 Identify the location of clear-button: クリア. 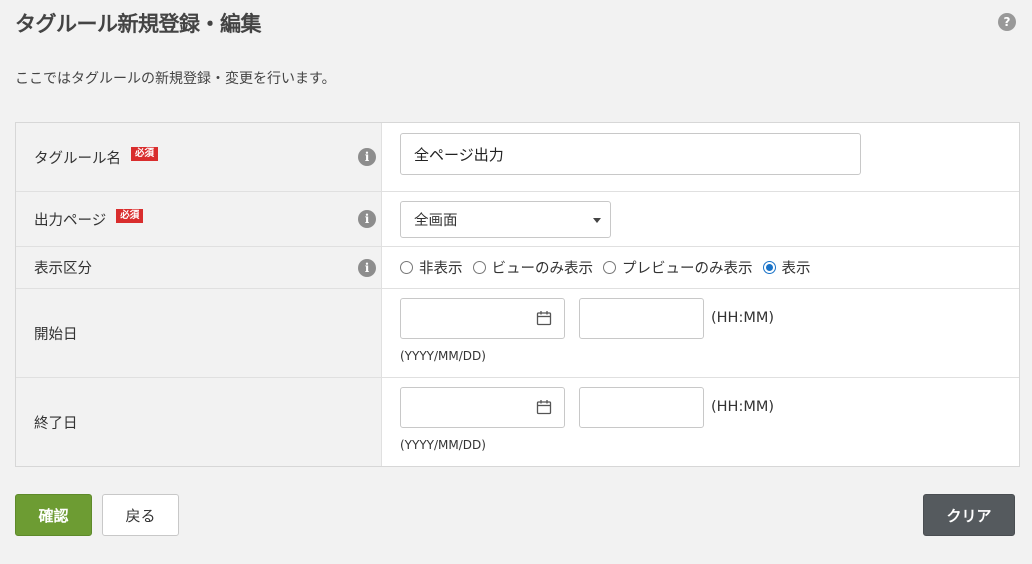
(969, 515).